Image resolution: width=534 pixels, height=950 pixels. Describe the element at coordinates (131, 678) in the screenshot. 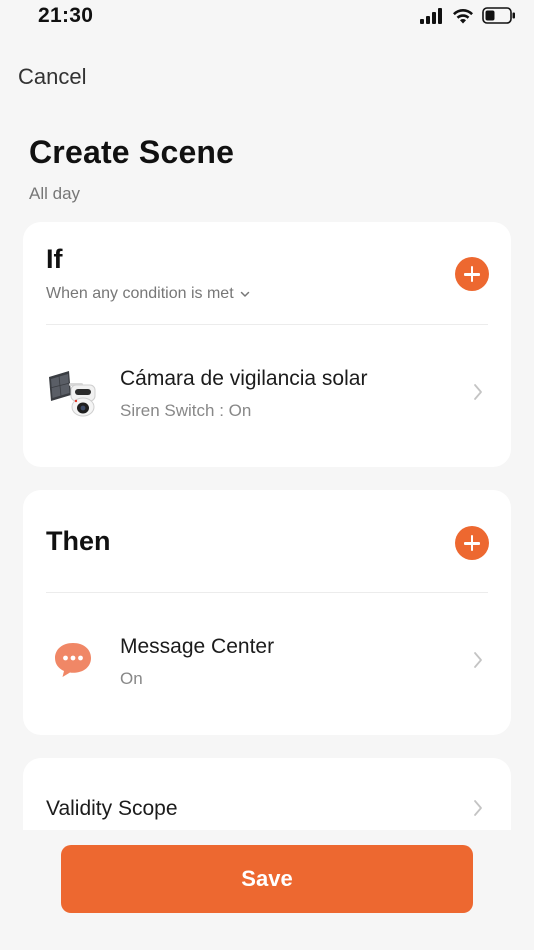

I see `action-state: On` at that location.